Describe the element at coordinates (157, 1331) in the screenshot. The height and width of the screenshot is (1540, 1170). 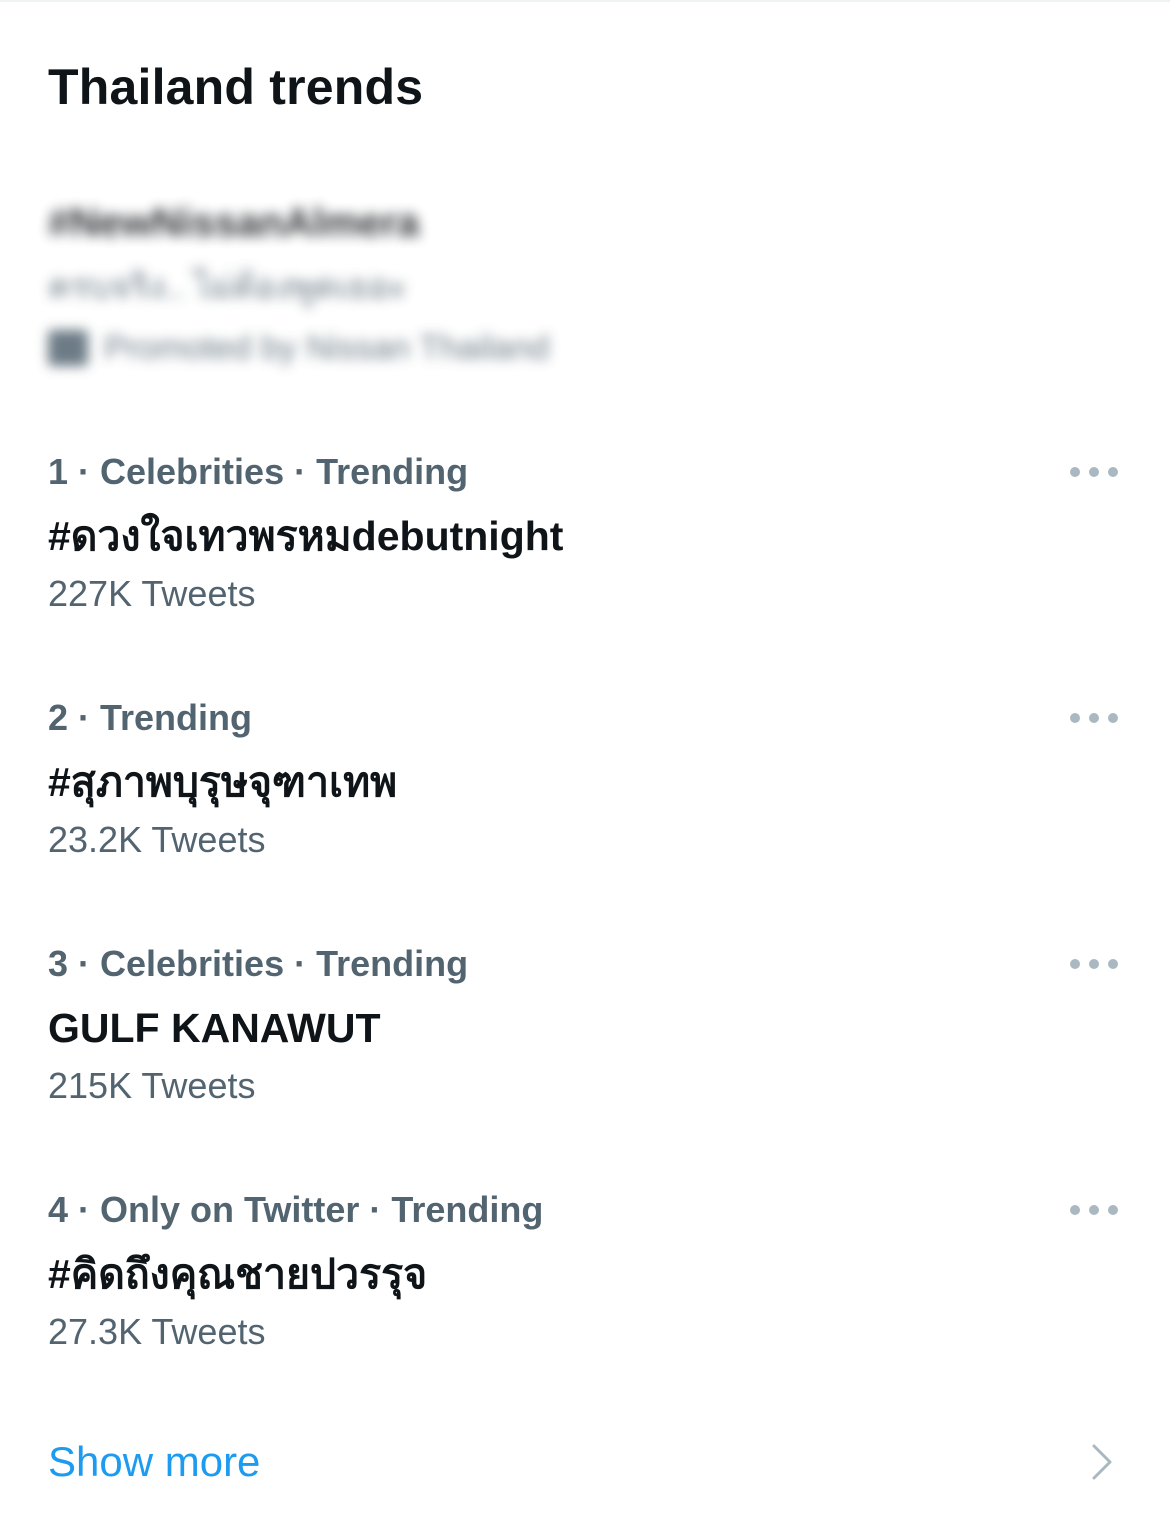
I see `trend-tweet-count: 27.3K Tweets` at that location.